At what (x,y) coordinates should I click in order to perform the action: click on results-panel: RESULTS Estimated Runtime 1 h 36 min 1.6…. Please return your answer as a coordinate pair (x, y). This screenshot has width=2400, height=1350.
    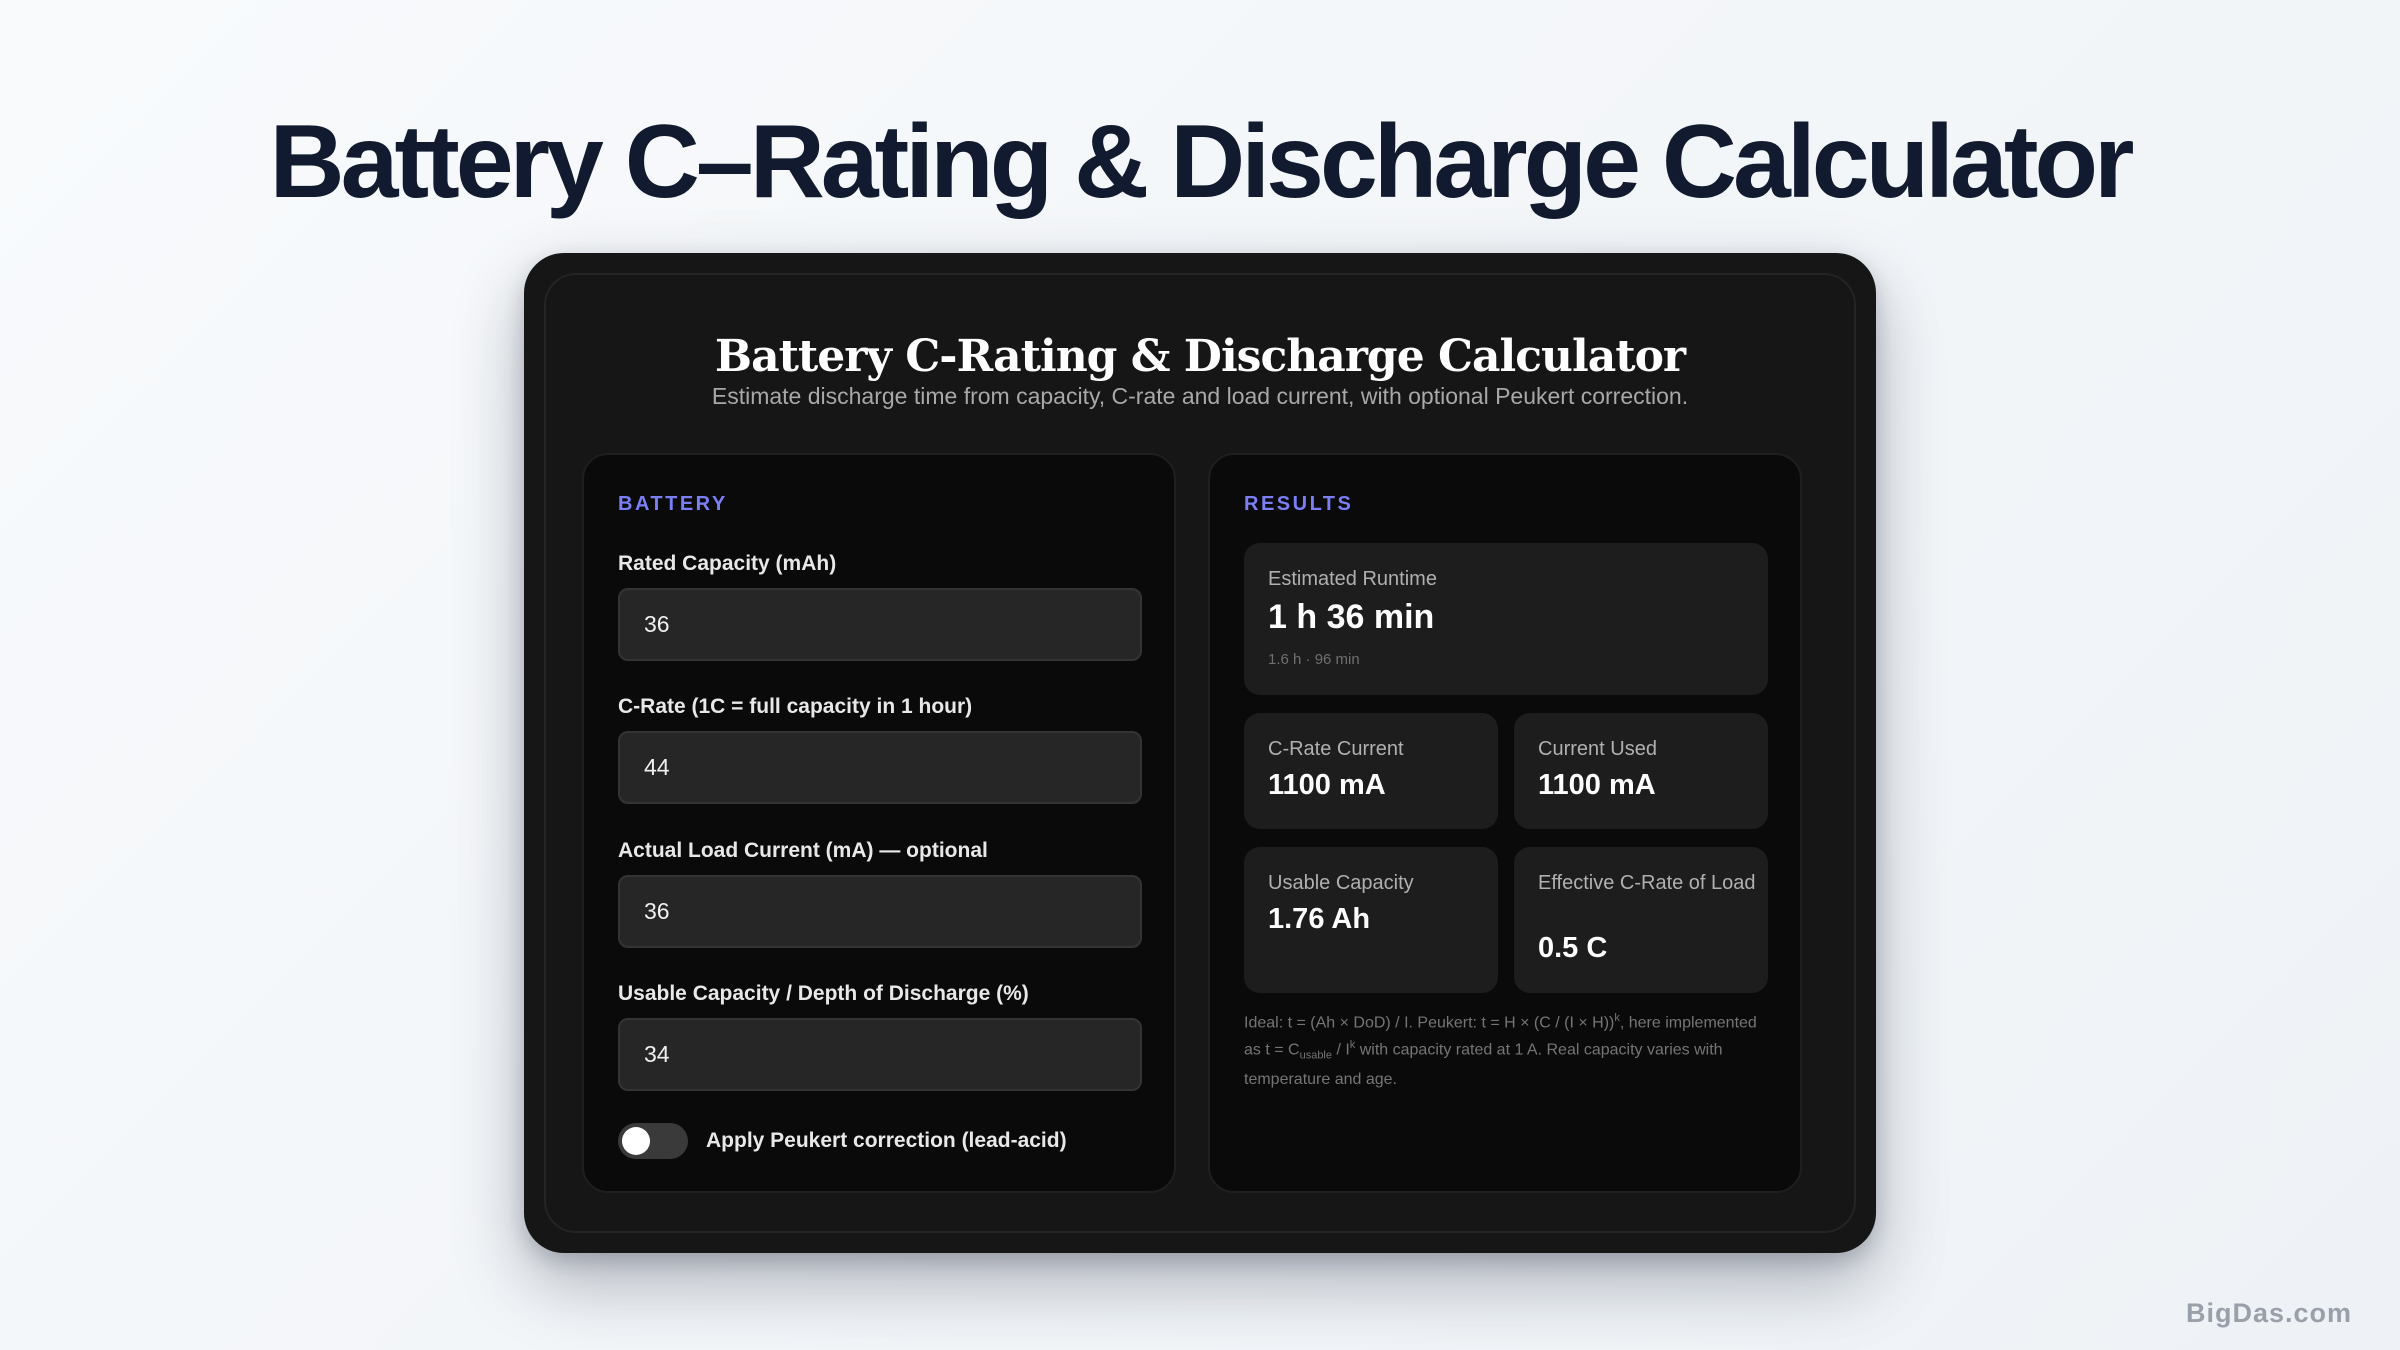
    Looking at the image, I should click on (1505, 823).